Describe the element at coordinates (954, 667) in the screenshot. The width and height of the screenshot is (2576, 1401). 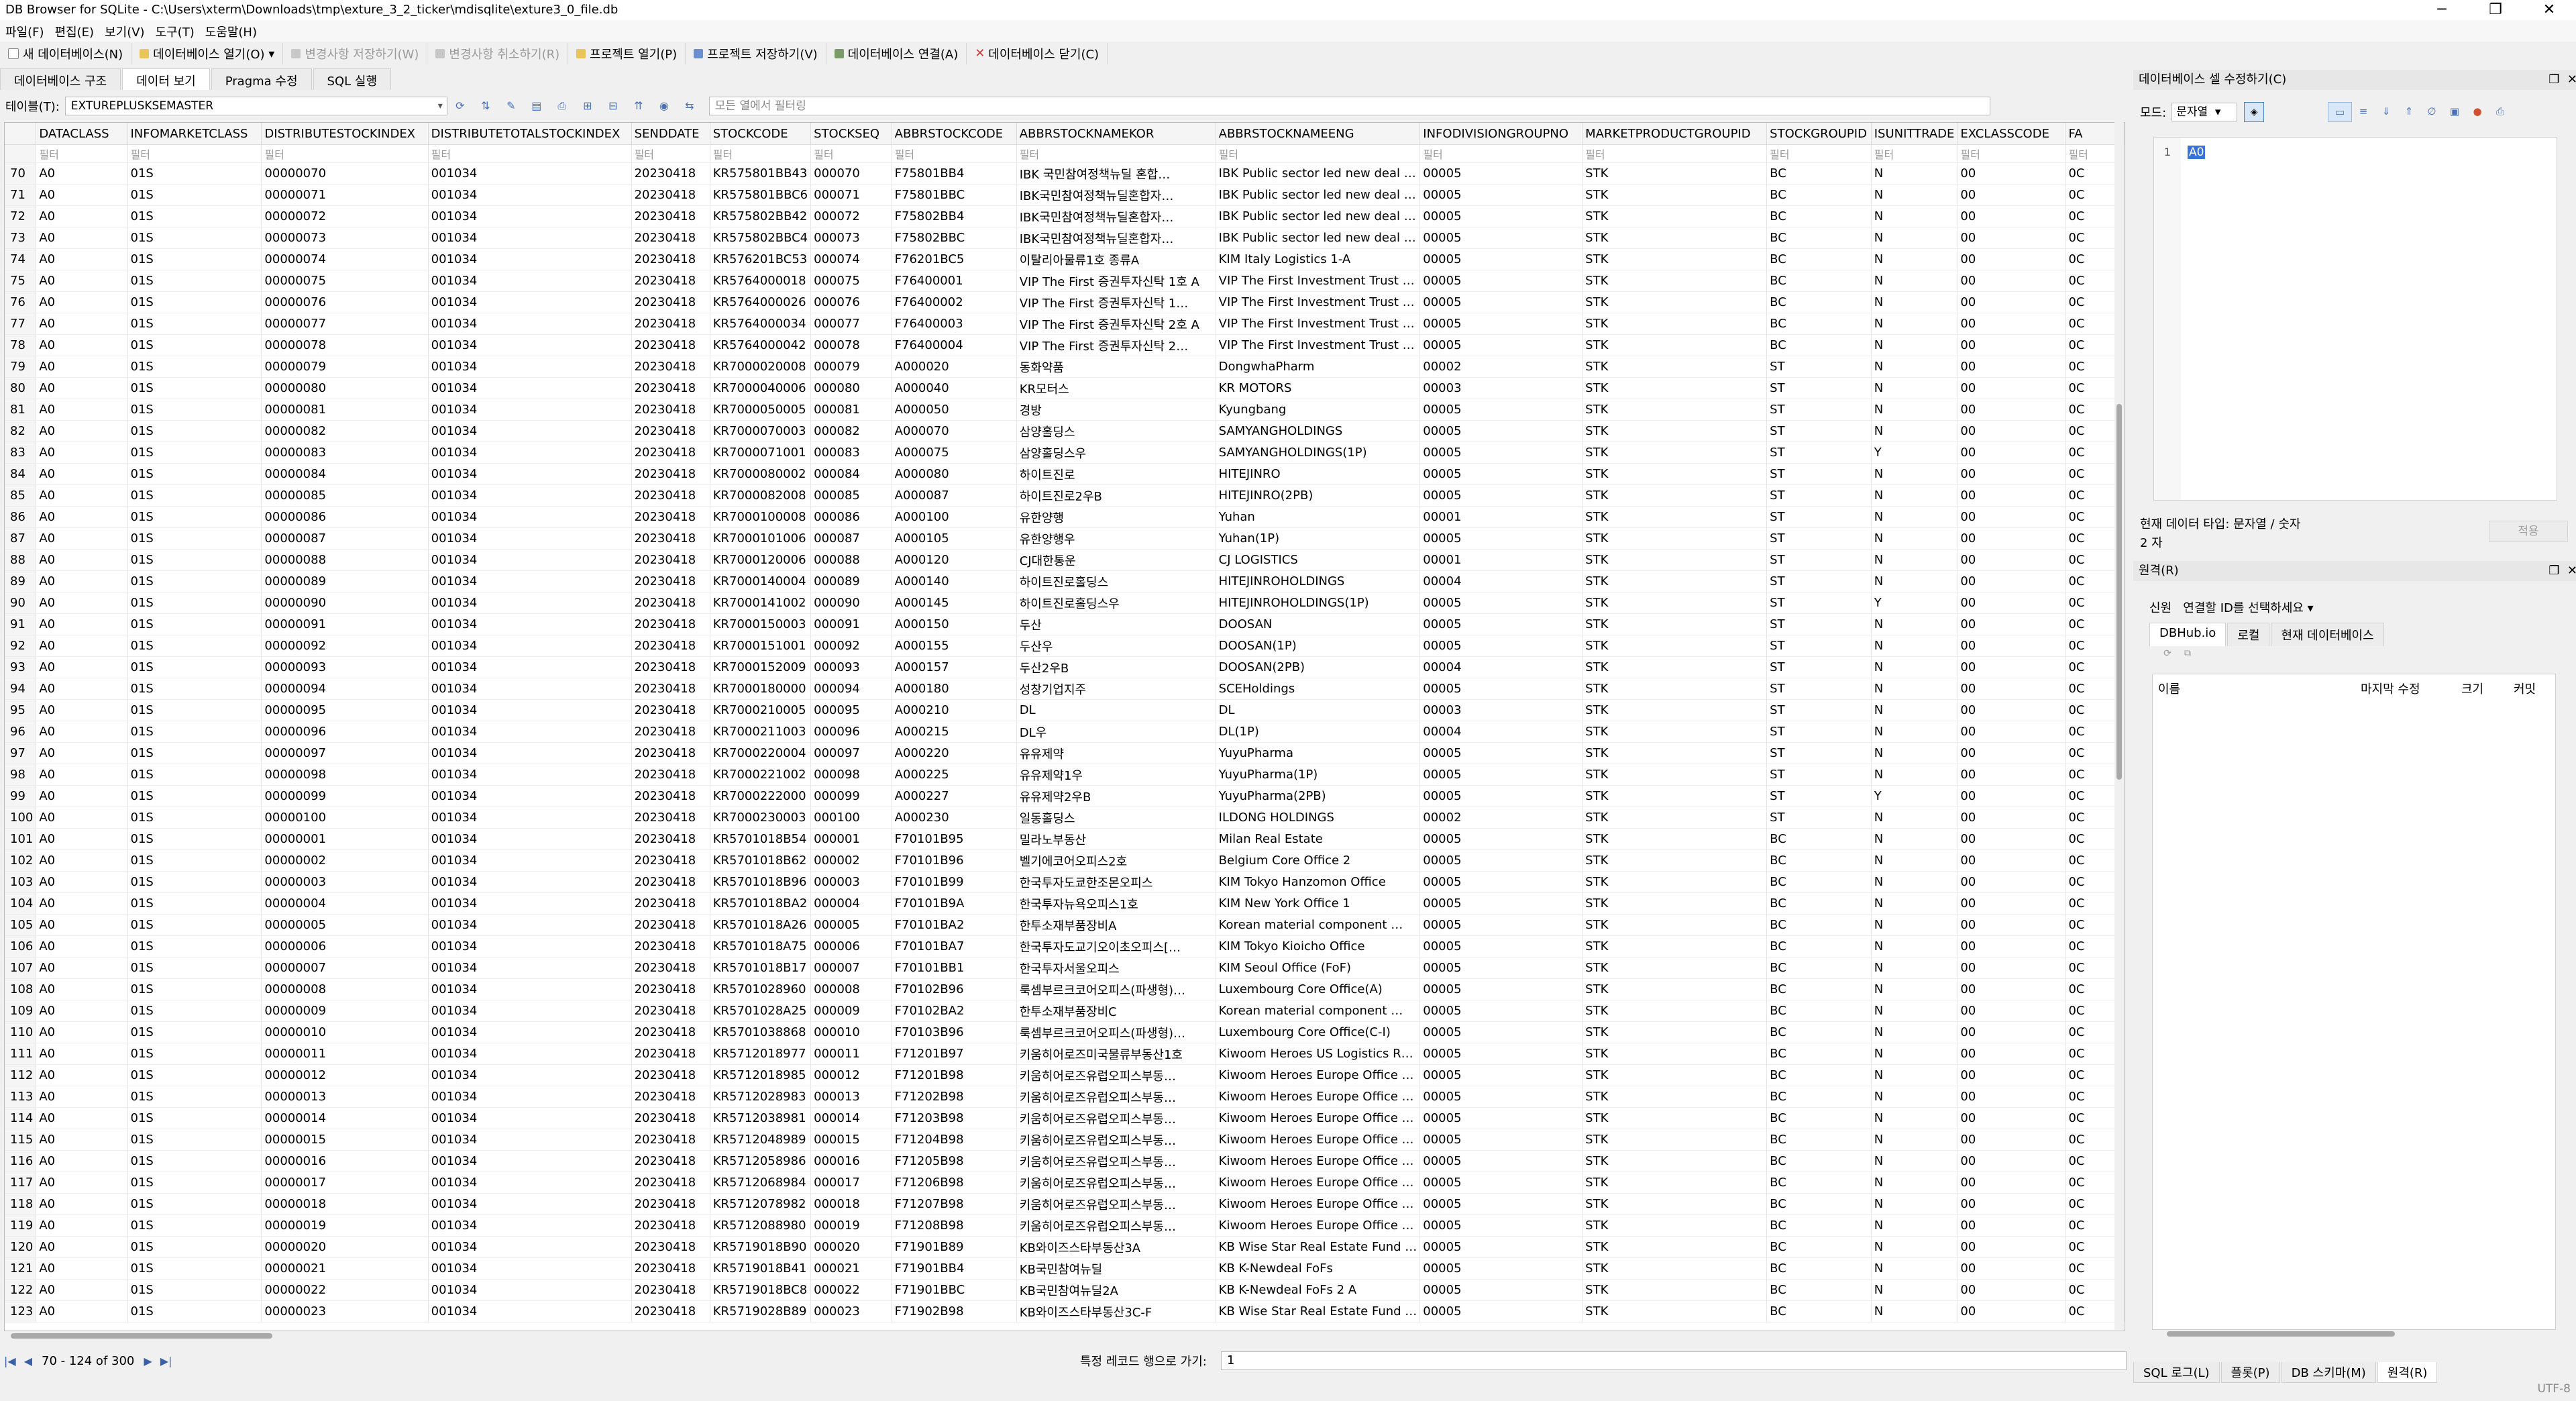
I see `table-cell: A000157` at that location.